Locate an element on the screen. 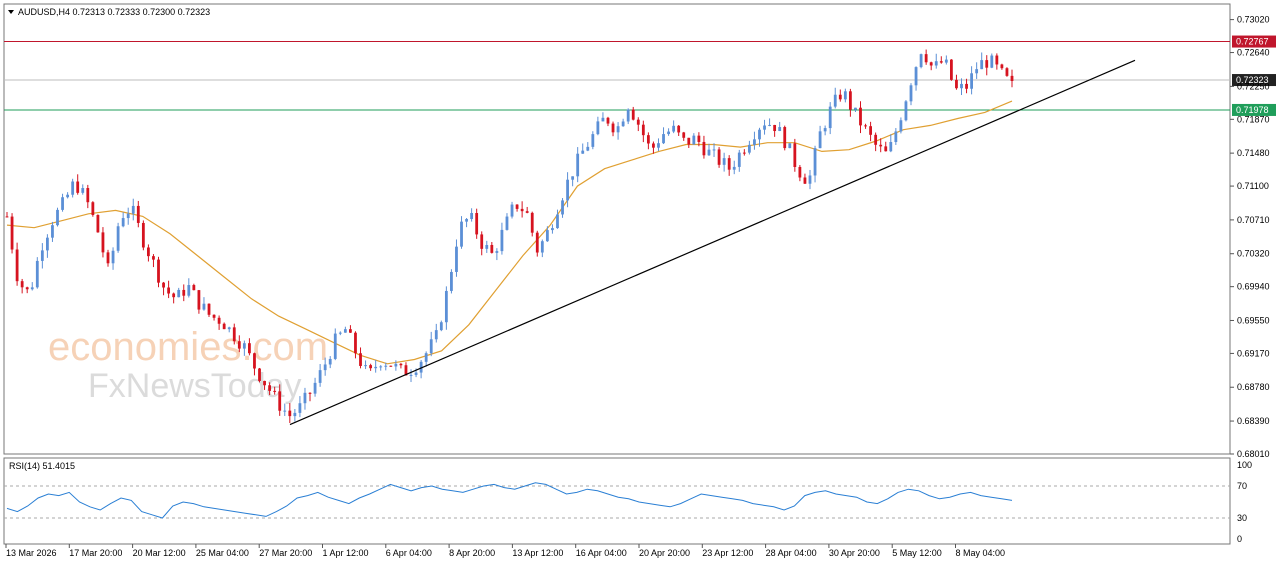 Image resolution: width=1280 pixels, height=567 pixels. watermark: economies.com FxNewsToday is located at coordinates (188, 365).